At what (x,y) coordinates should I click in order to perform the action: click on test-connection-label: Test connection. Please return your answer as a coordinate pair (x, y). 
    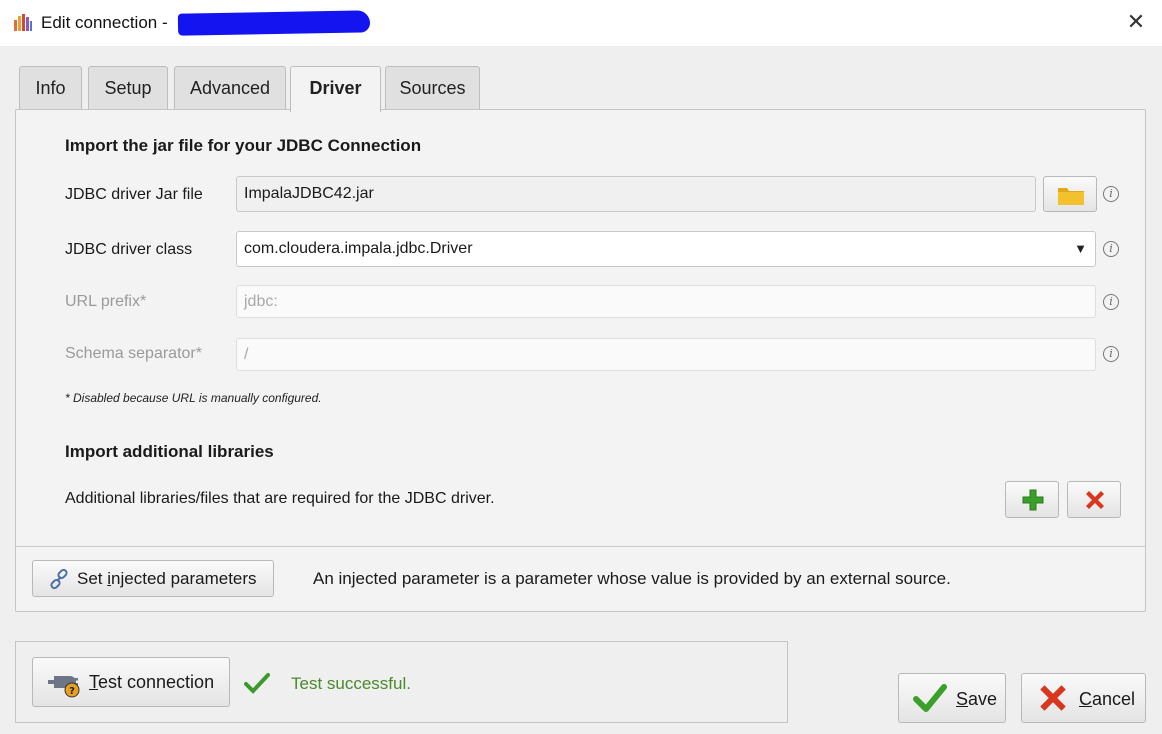
    Looking at the image, I should click on (152, 682).